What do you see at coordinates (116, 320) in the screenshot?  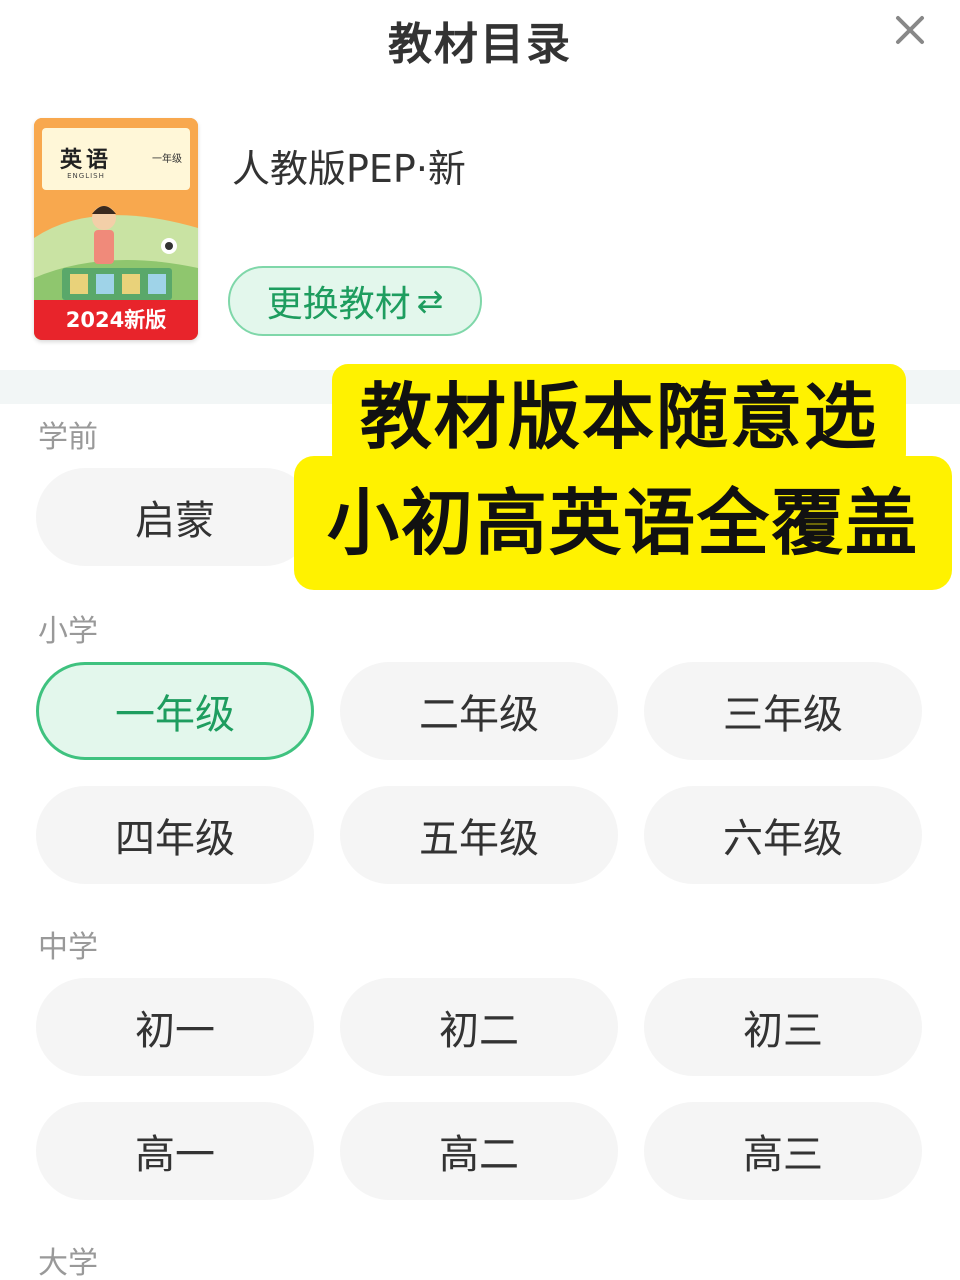 I see `book-cover-badge: 2024新版` at bounding box center [116, 320].